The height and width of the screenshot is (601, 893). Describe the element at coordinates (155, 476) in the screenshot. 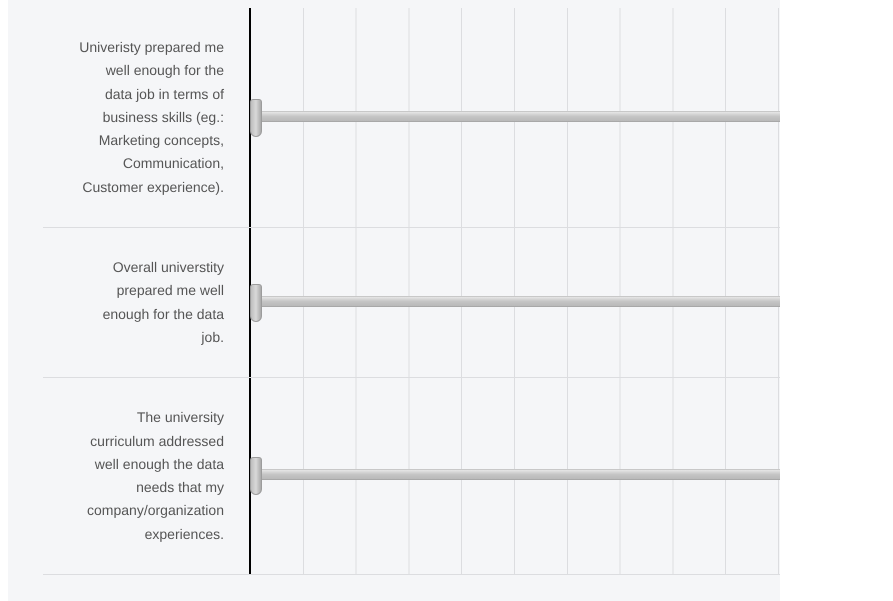

I see `statement-text: The university curriculum addressed well enough the data needs that my company/organization experiences.` at that location.